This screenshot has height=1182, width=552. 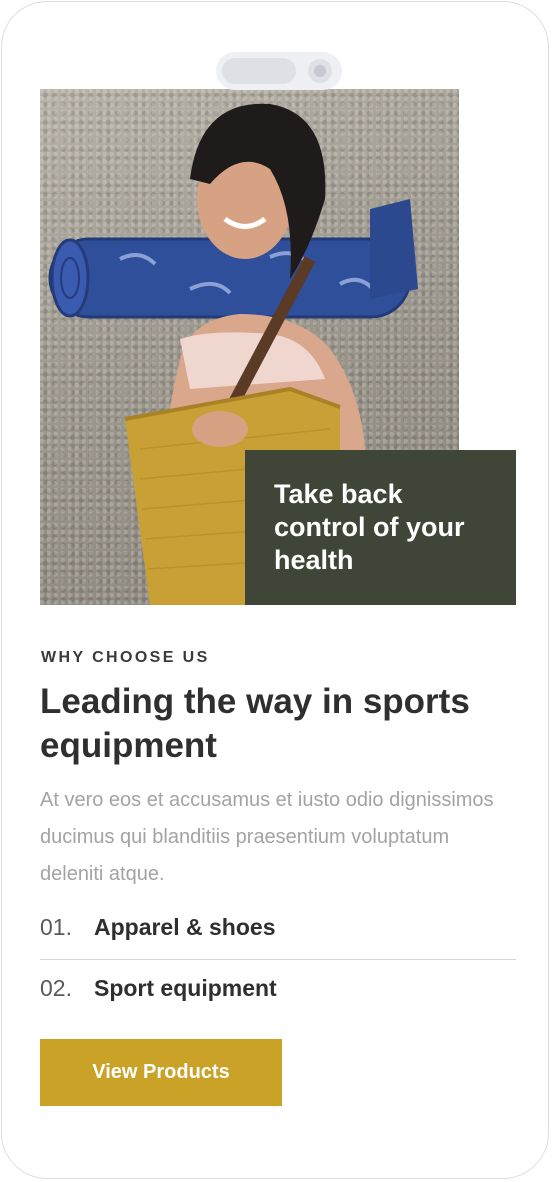 What do you see at coordinates (56, 927) in the screenshot?
I see `feature-number: 01.` at bounding box center [56, 927].